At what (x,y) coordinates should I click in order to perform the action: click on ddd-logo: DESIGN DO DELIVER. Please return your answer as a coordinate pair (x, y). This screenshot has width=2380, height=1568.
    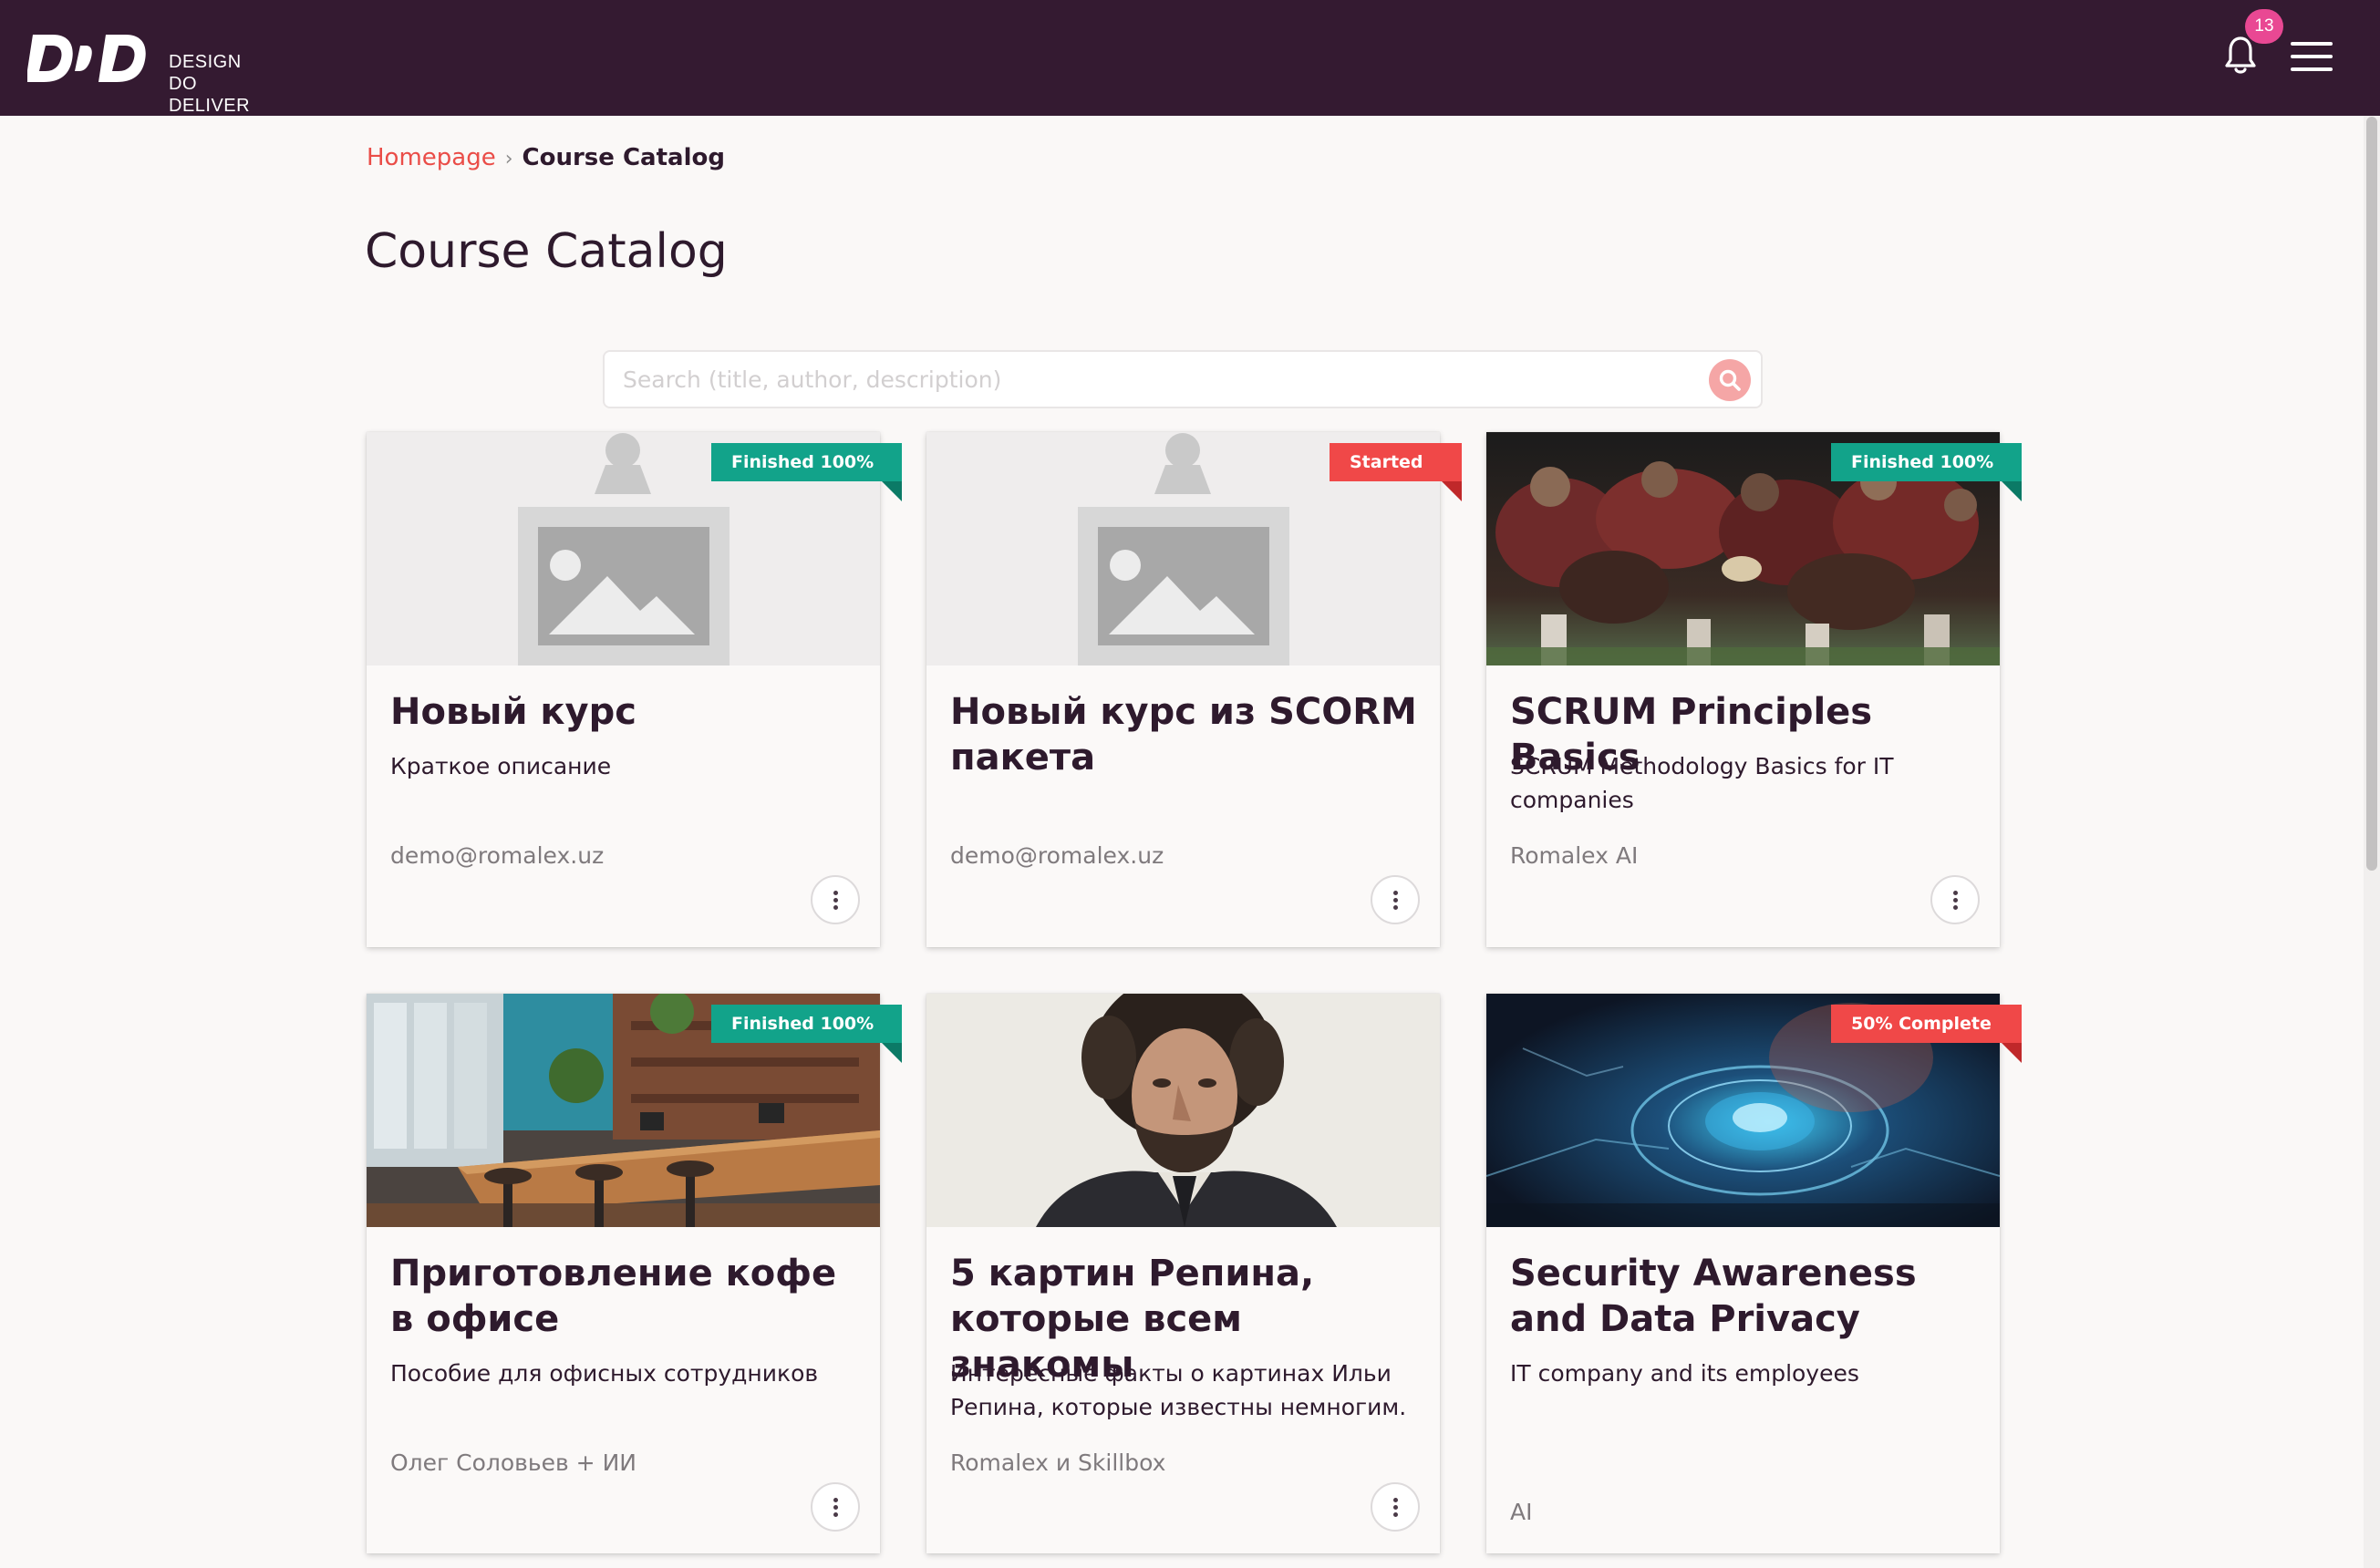
    Looking at the image, I should click on (139, 71).